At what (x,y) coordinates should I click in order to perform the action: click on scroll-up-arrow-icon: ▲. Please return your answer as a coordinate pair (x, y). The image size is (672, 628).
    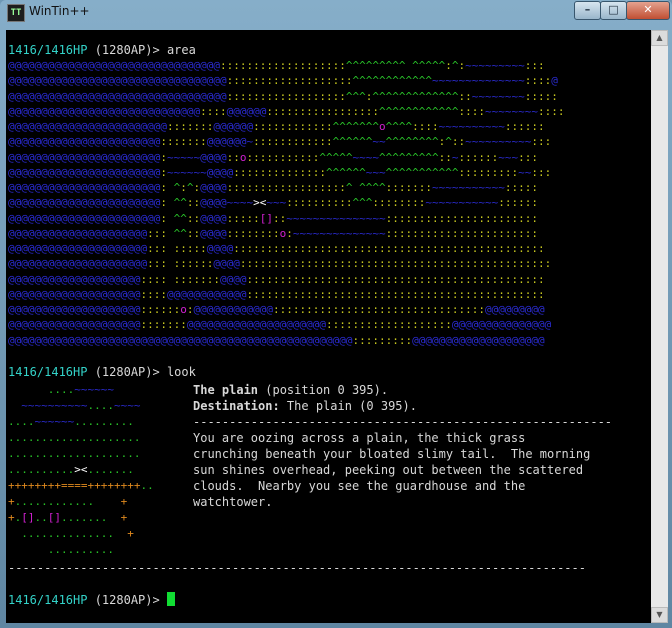
    Looking at the image, I should click on (659, 38).